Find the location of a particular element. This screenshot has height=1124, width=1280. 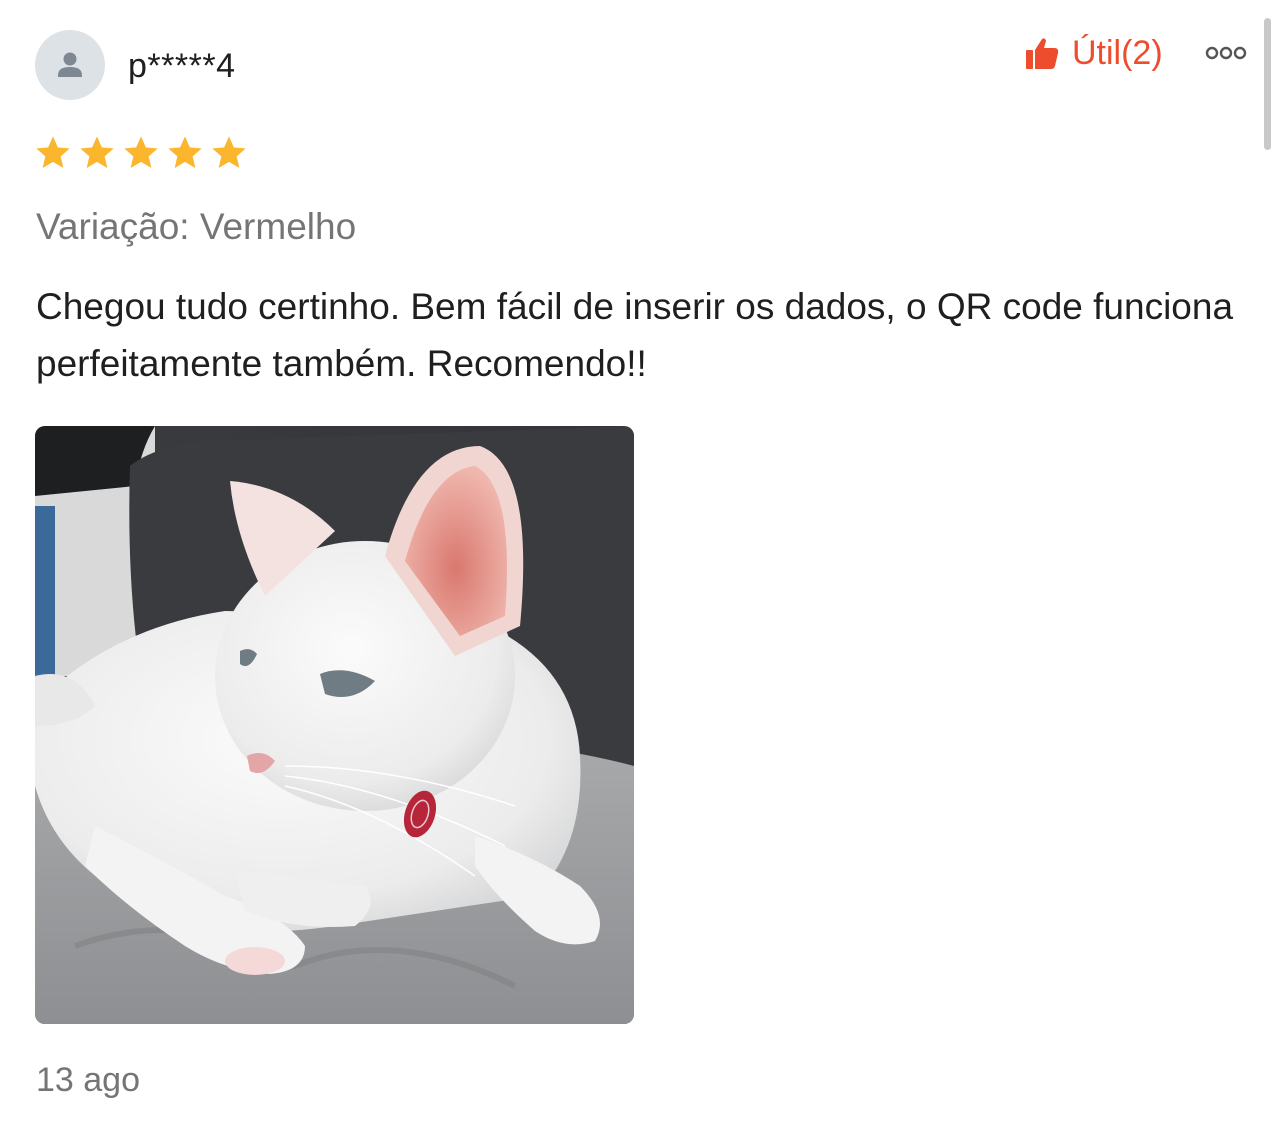

star-rating is located at coordinates (141, 153).